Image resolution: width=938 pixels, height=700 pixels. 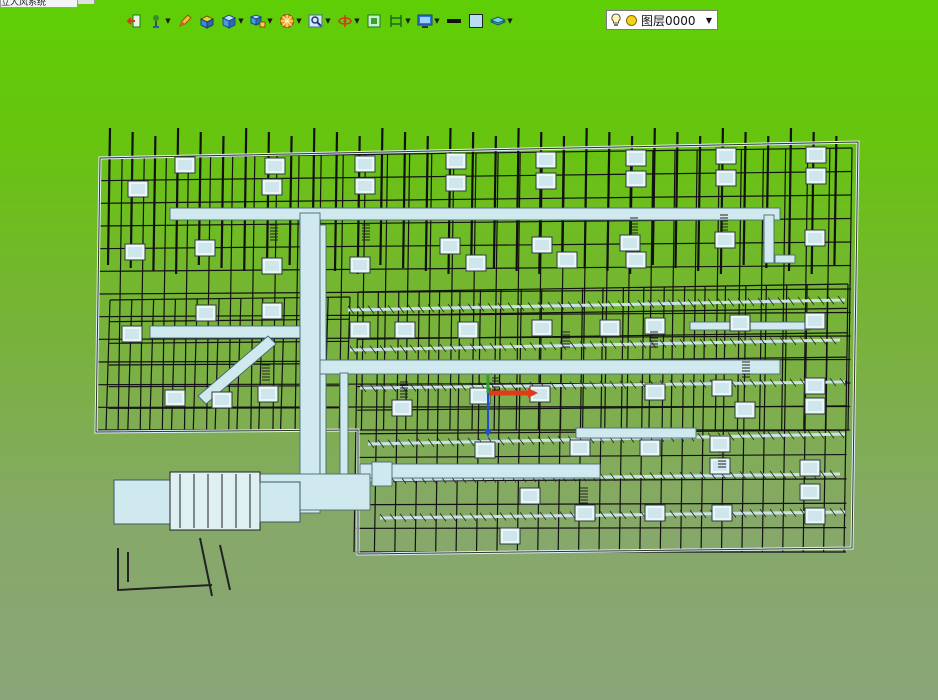 I want to click on box-face-icon, so click(x=207, y=22).